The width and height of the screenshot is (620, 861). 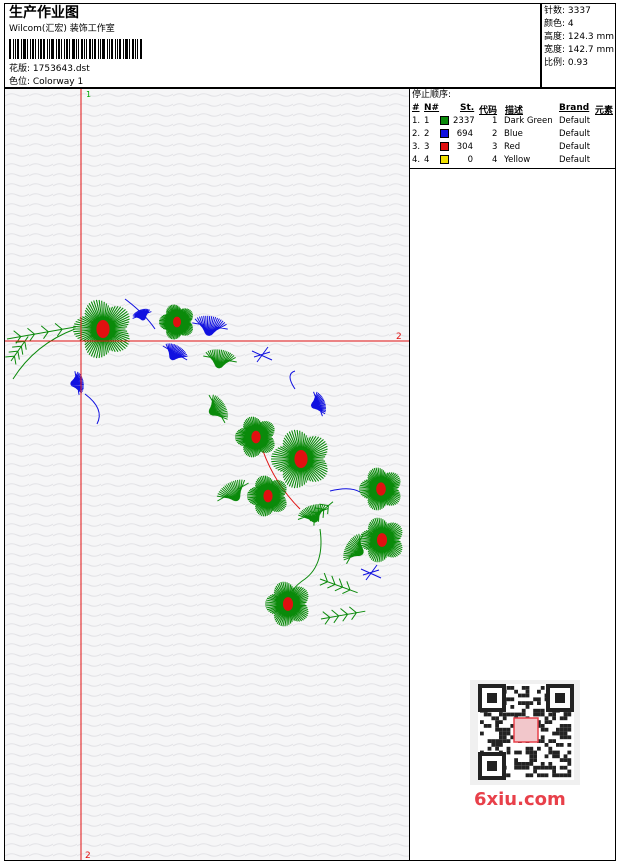 I want to click on qr-logo-badge, so click(x=526, y=730).